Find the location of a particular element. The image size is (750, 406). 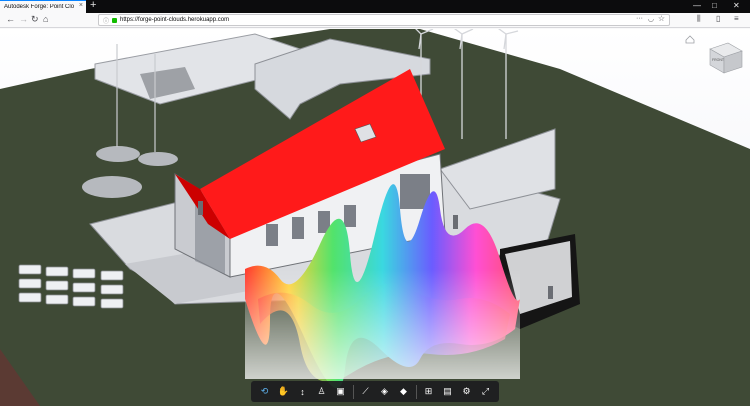

pocket-icon: ◡ is located at coordinates (651, 19).